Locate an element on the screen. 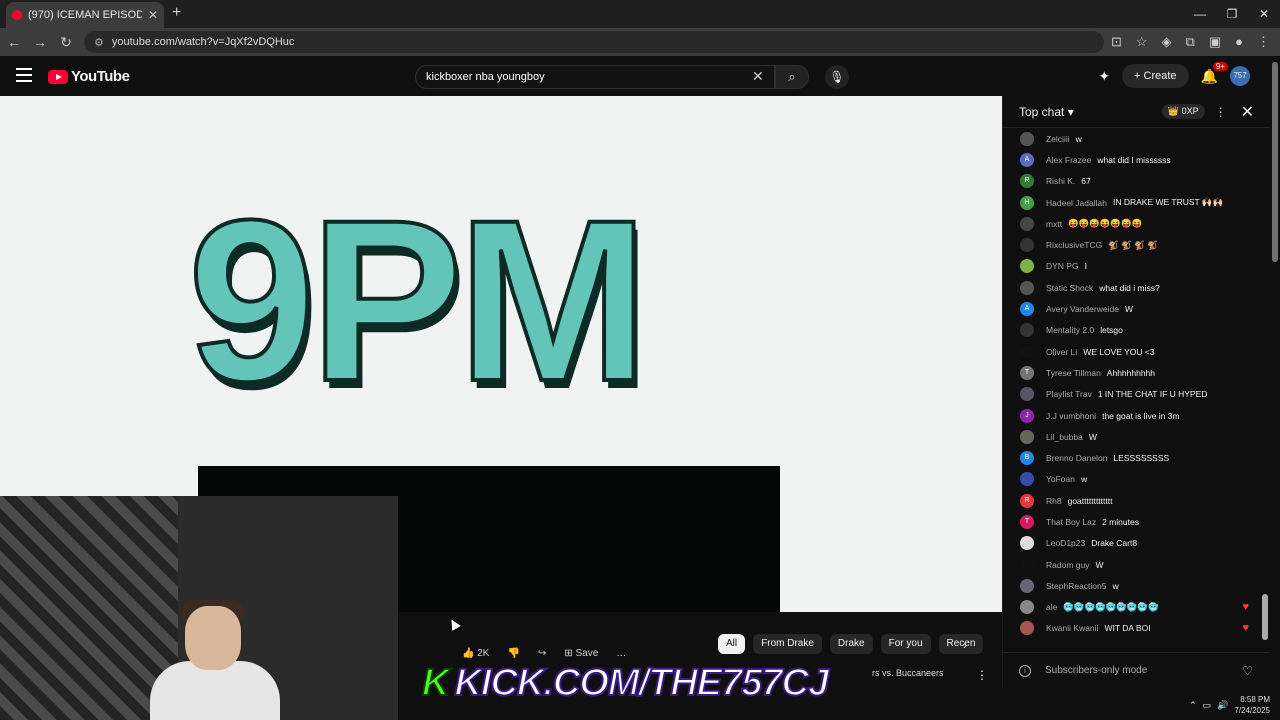  chat-author: Lil_bubba is located at coordinates (1064, 437).